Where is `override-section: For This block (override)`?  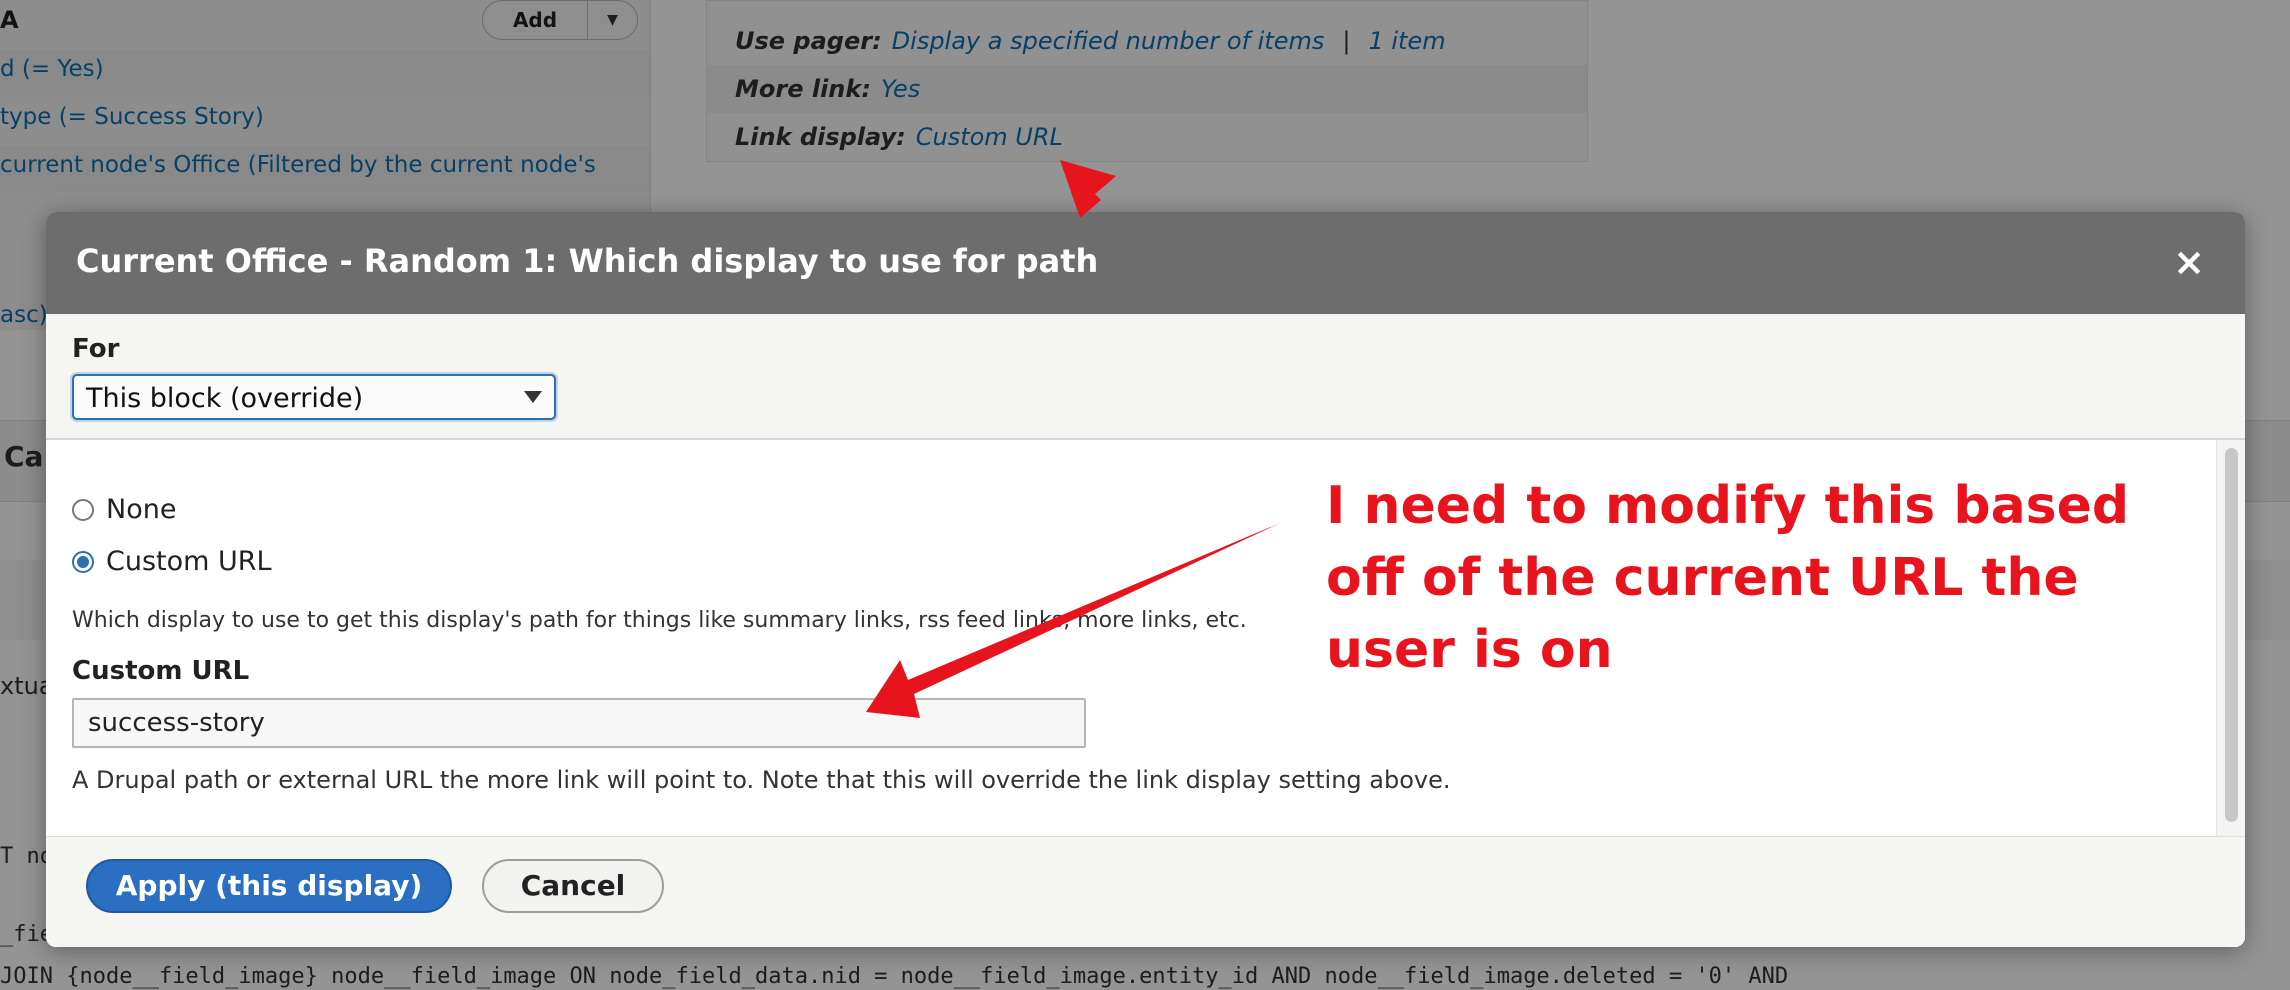
override-section: For This block (override) is located at coordinates (1145, 377).